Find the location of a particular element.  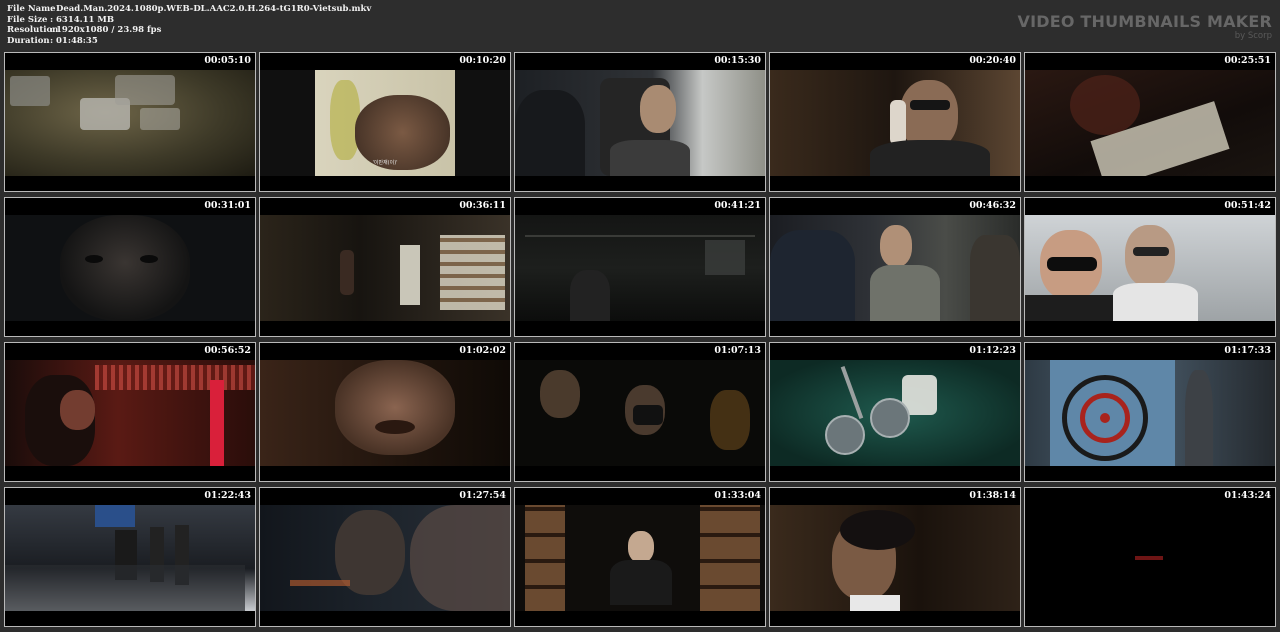

thumbnail-7: 00:36:11 is located at coordinates (385, 267).